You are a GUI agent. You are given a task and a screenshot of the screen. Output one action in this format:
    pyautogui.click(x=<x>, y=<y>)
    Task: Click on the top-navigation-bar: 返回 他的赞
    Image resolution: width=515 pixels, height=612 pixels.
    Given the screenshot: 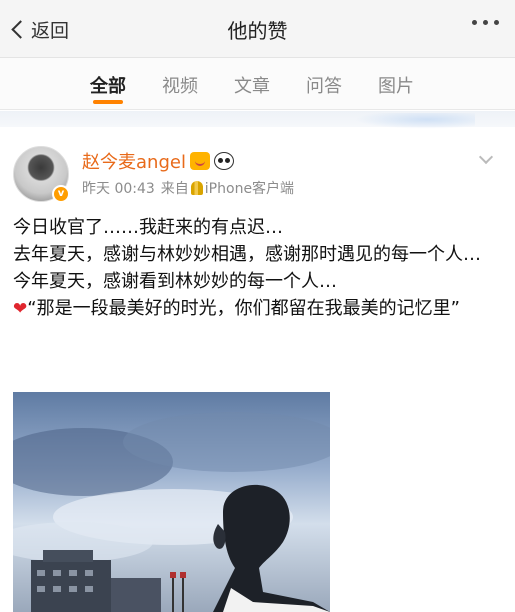 What is the action you would take?
    pyautogui.click(x=257, y=29)
    